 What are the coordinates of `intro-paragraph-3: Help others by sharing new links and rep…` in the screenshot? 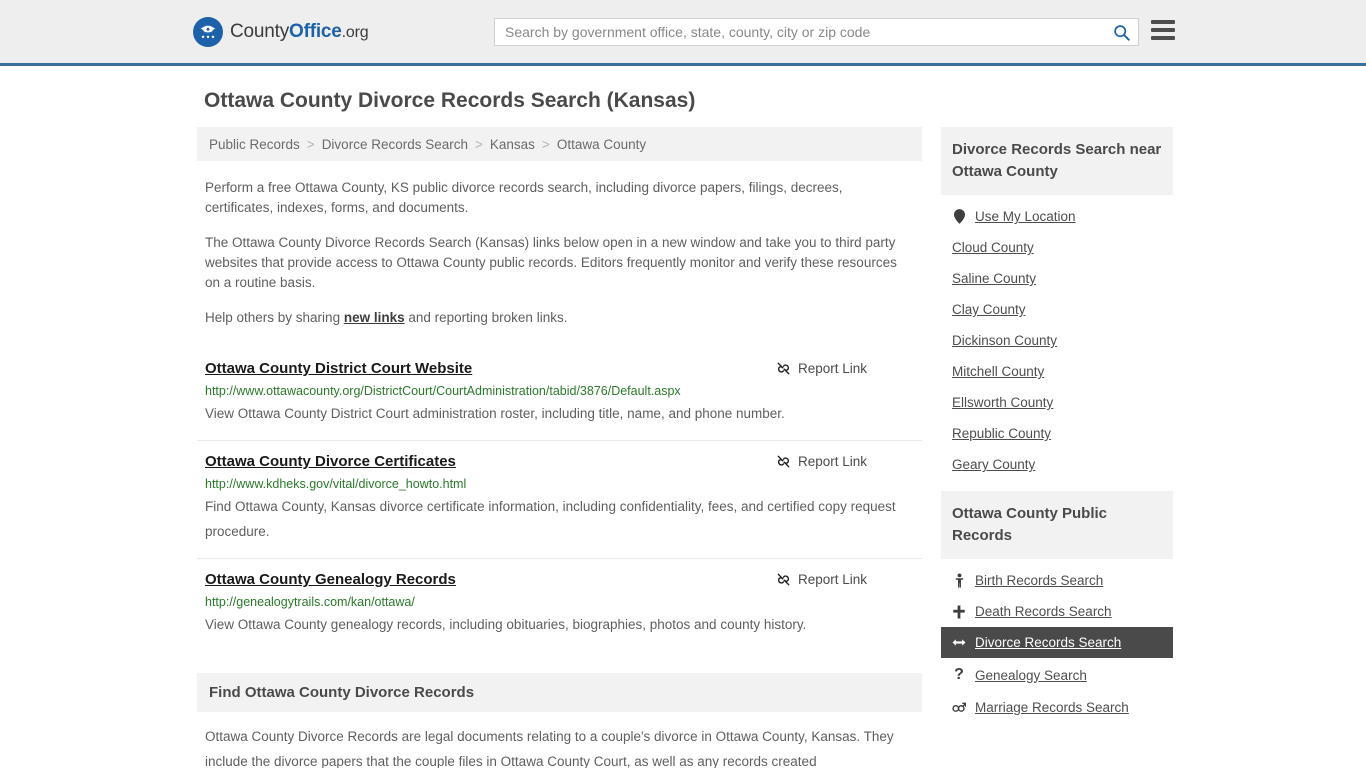 It's located at (555, 318).